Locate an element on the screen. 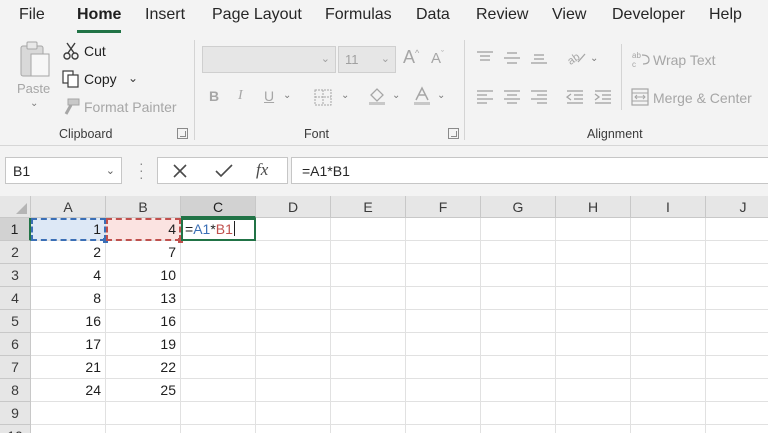 The height and width of the screenshot is (433, 768). cell-c7 is located at coordinates (218, 367).